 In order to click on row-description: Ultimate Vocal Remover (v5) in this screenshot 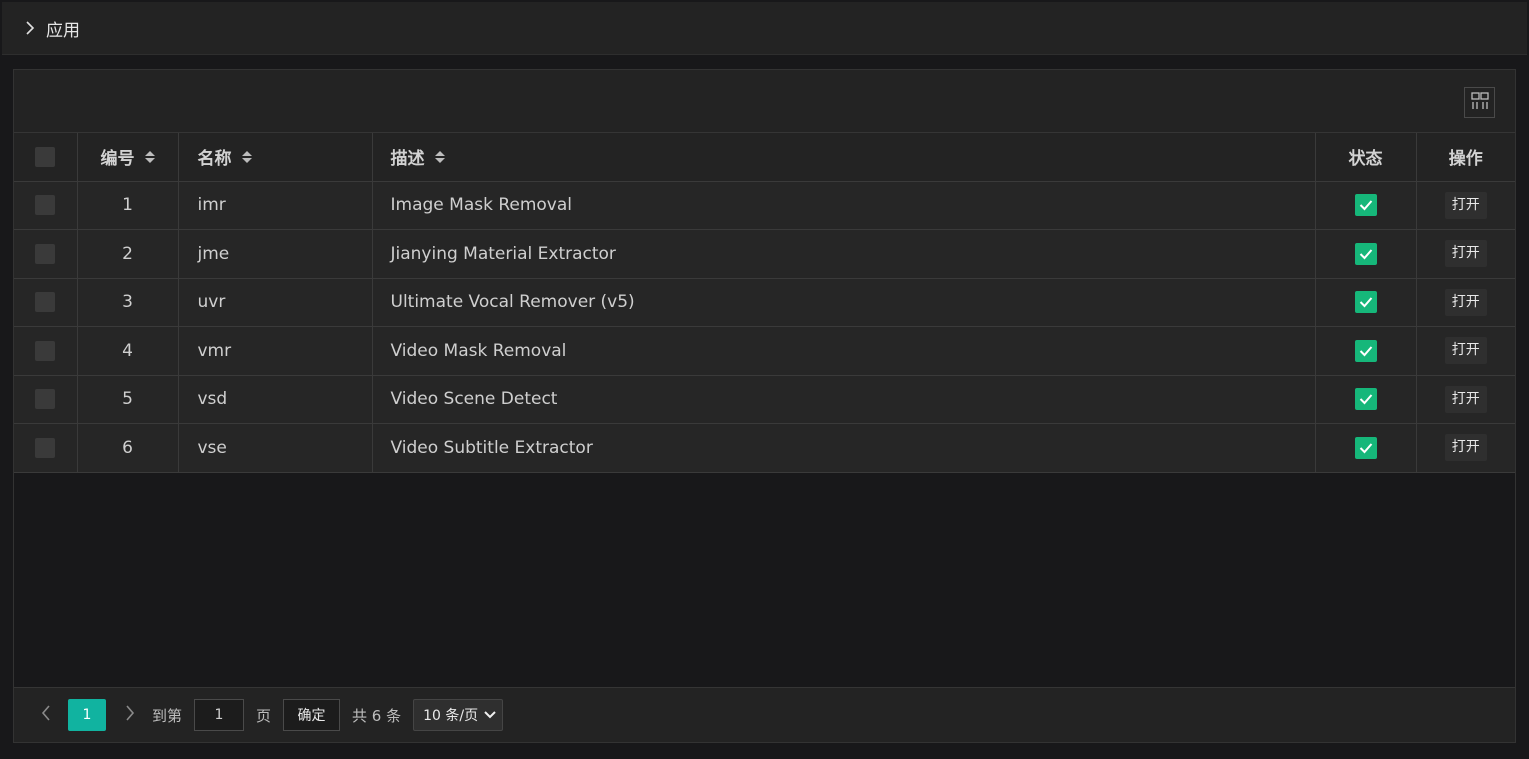, I will do `click(843, 302)`.